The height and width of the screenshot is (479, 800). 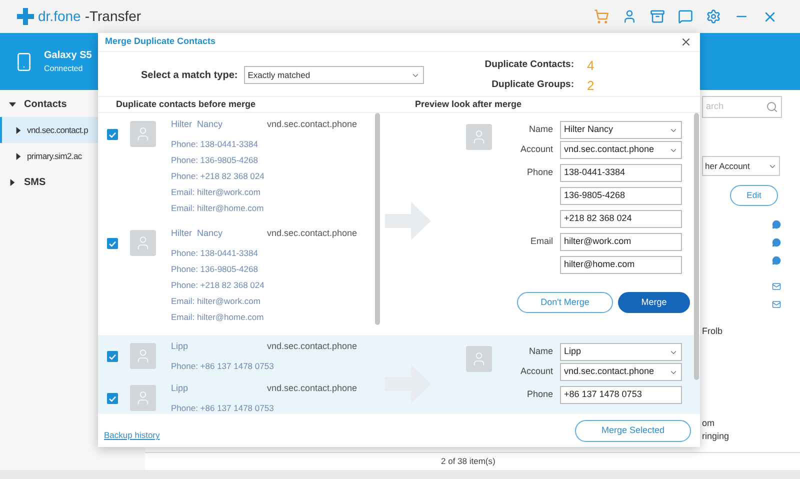 What do you see at coordinates (59, 16) in the screenshot?
I see `brand-name: dr.fone` at bounding box center [59, 16].